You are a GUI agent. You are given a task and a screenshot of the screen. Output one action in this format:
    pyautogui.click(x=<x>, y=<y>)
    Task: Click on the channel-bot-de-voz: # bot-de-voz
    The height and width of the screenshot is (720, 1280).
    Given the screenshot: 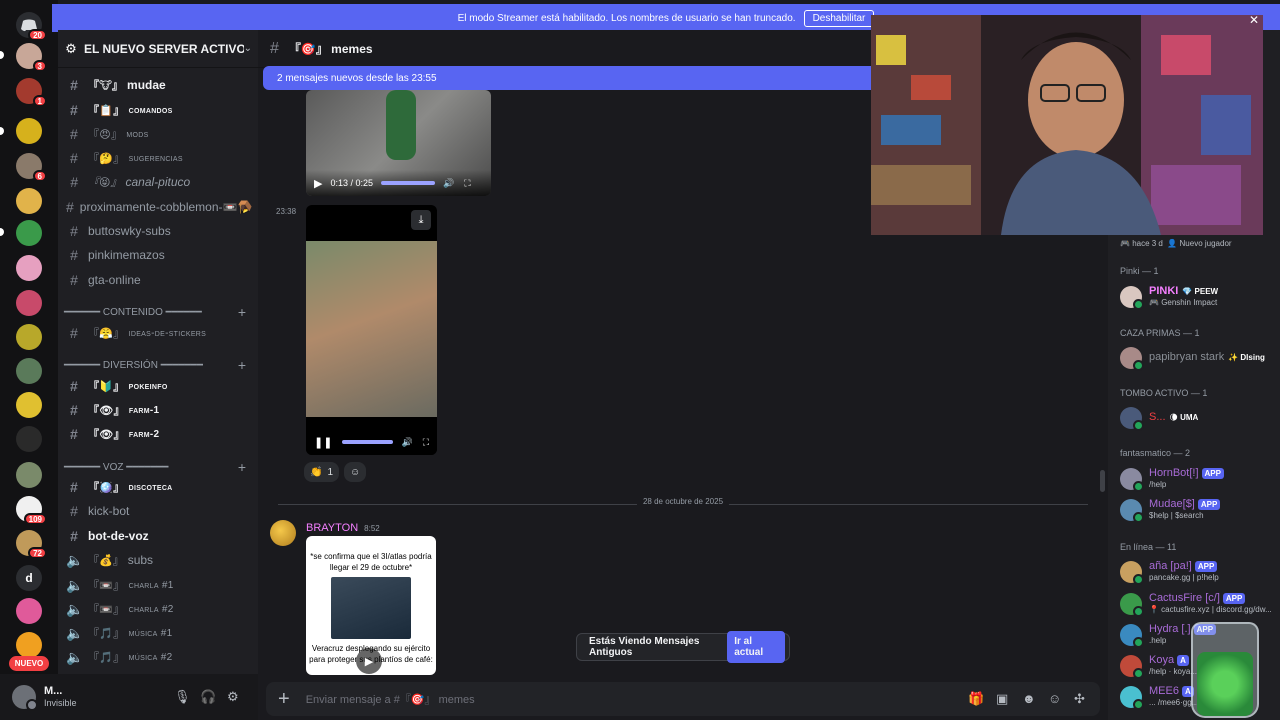 What is the action you would take?
    pyautogui.click(x=158, y=536)
    